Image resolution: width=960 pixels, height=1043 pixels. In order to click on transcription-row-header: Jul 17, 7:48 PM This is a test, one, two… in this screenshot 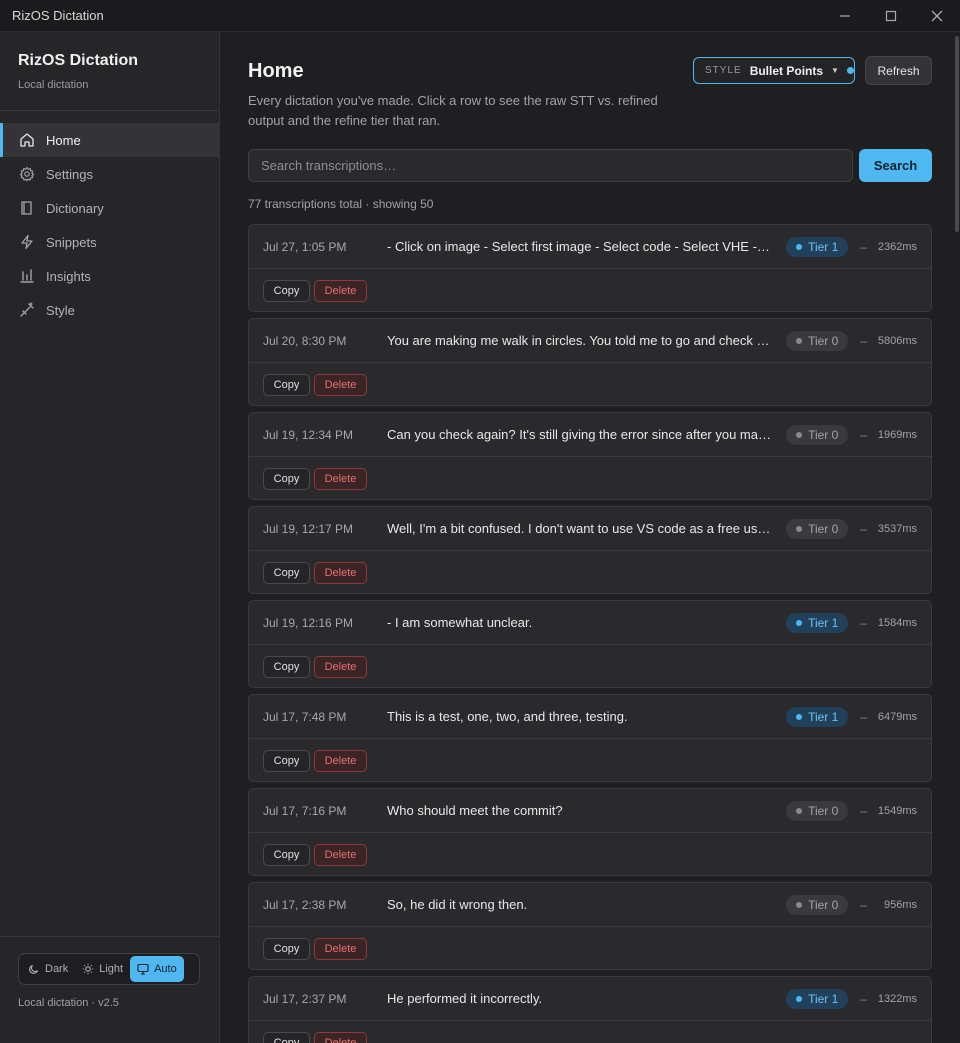, I will do `click(590, 717)`.